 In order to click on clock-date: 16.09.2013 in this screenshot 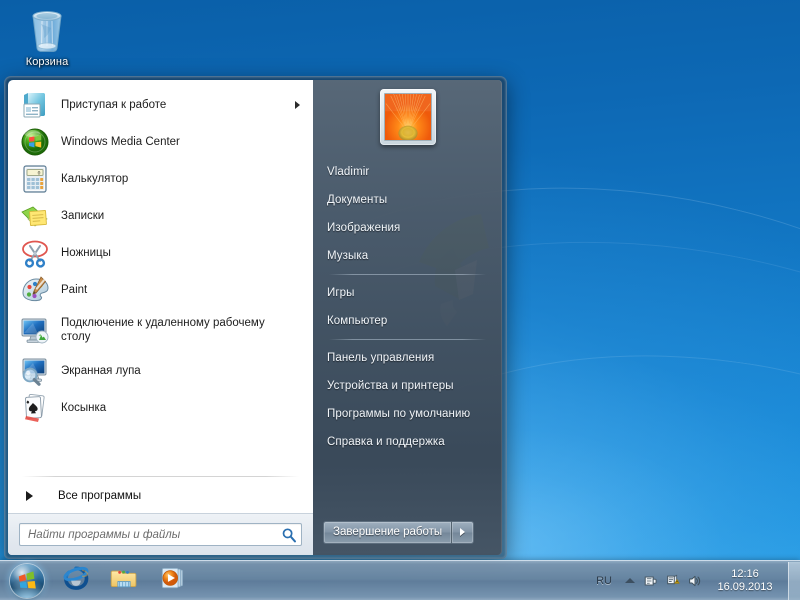, I will do `click(745, 586)`.